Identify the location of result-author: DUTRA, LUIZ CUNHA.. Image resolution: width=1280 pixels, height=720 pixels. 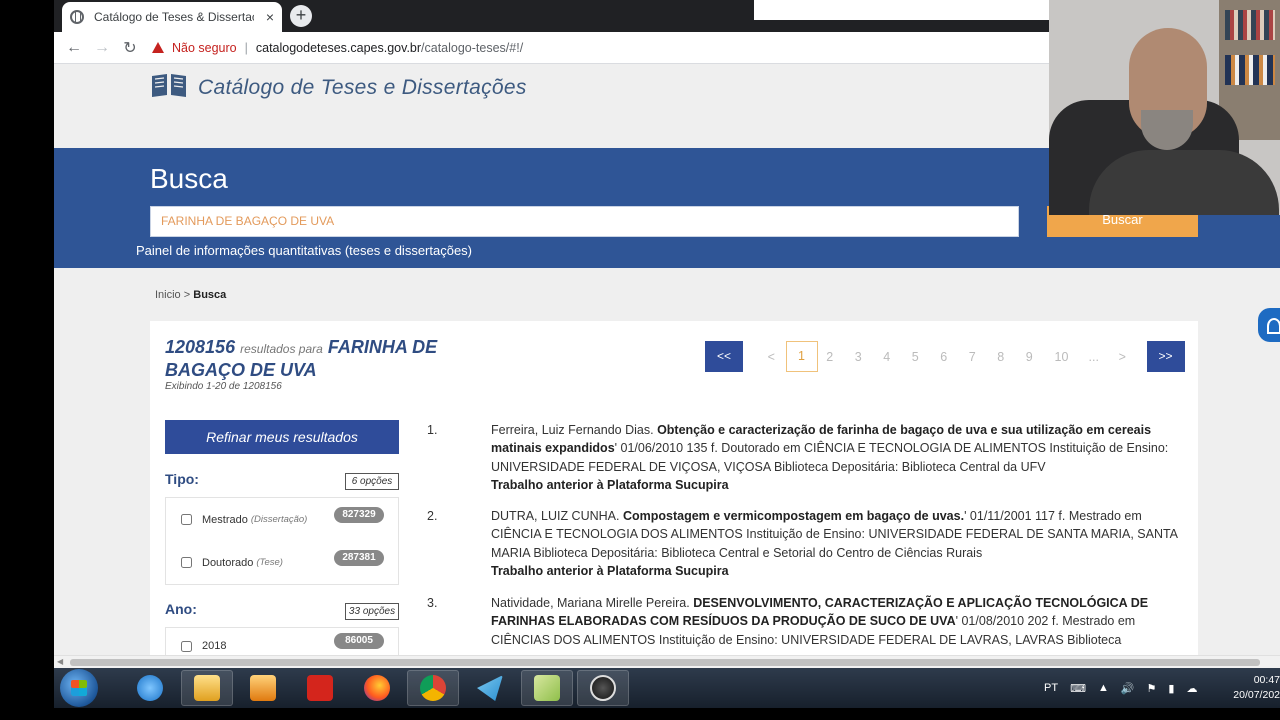
(555, 516).